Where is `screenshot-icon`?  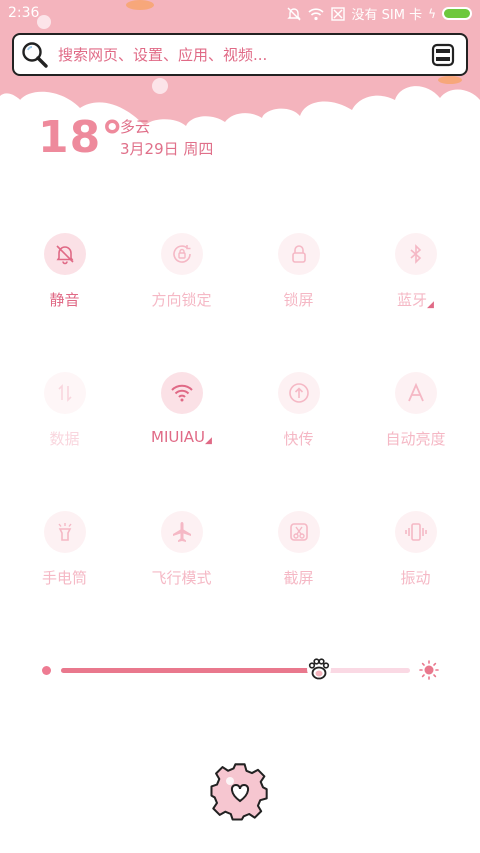 screenshot-icon is located at coordinates (298, 532).